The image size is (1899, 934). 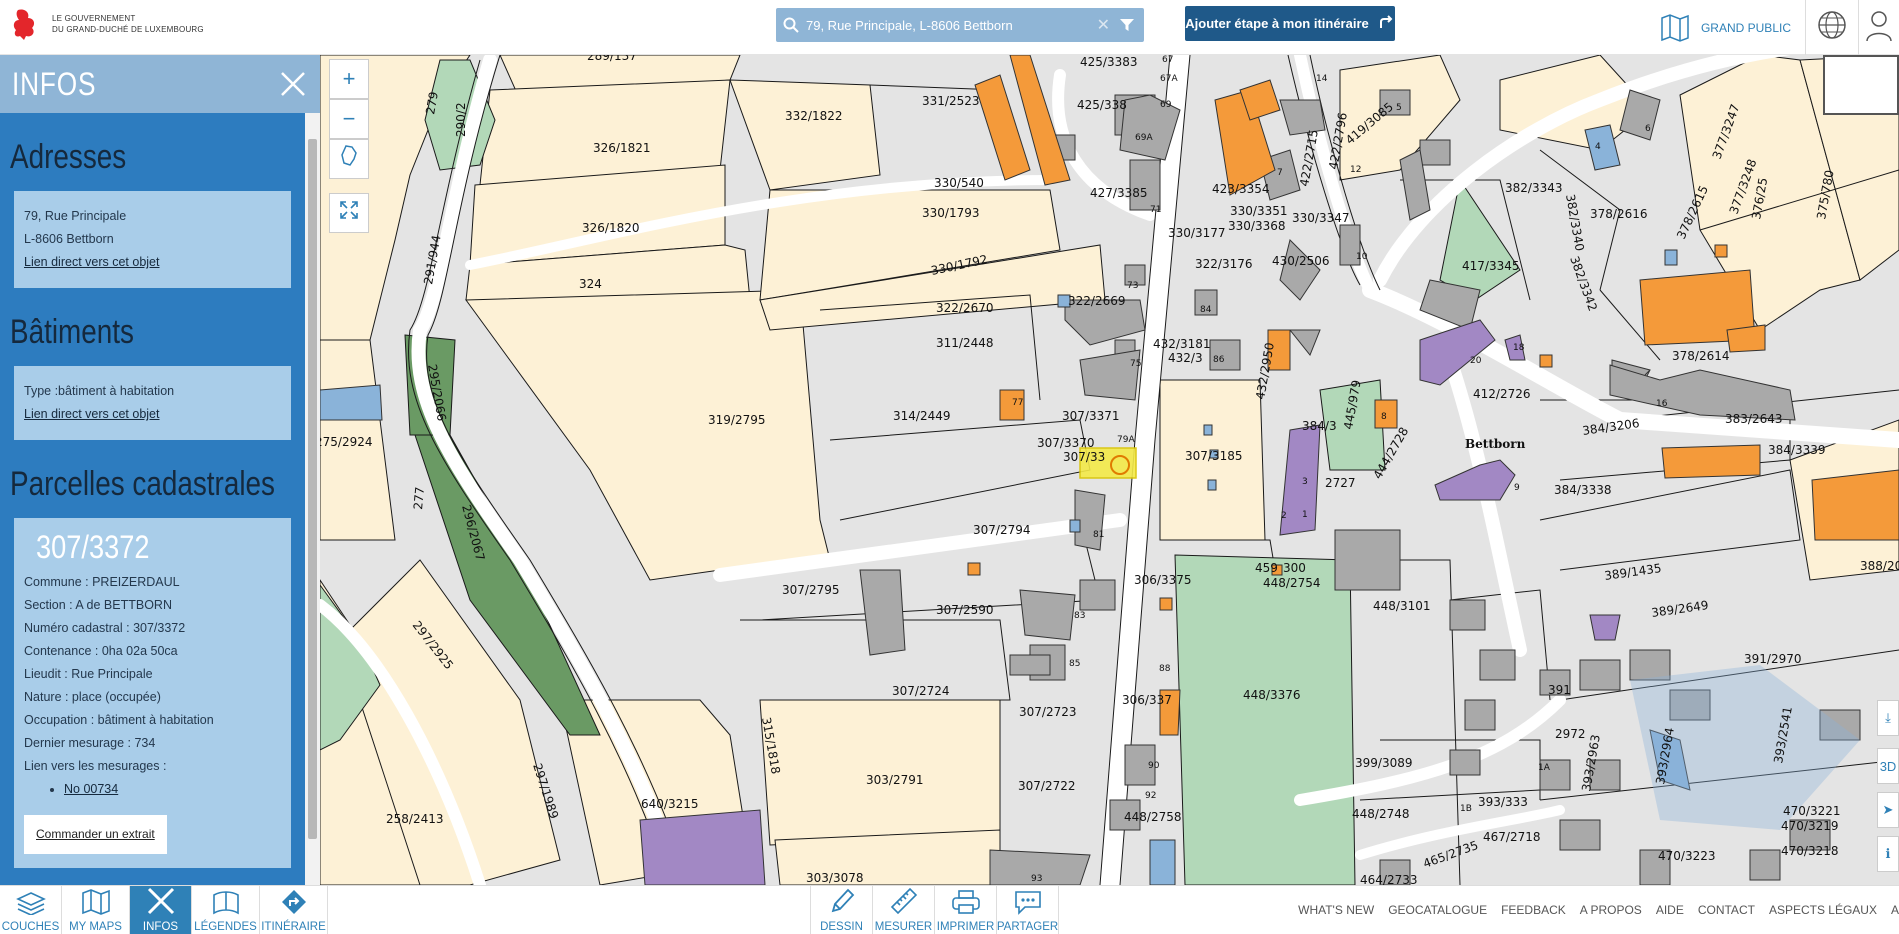 What do you see at coordinates (91, 789) in the screenshot?
I see `survey-link: No 00734` at bounding box center [91, 789].